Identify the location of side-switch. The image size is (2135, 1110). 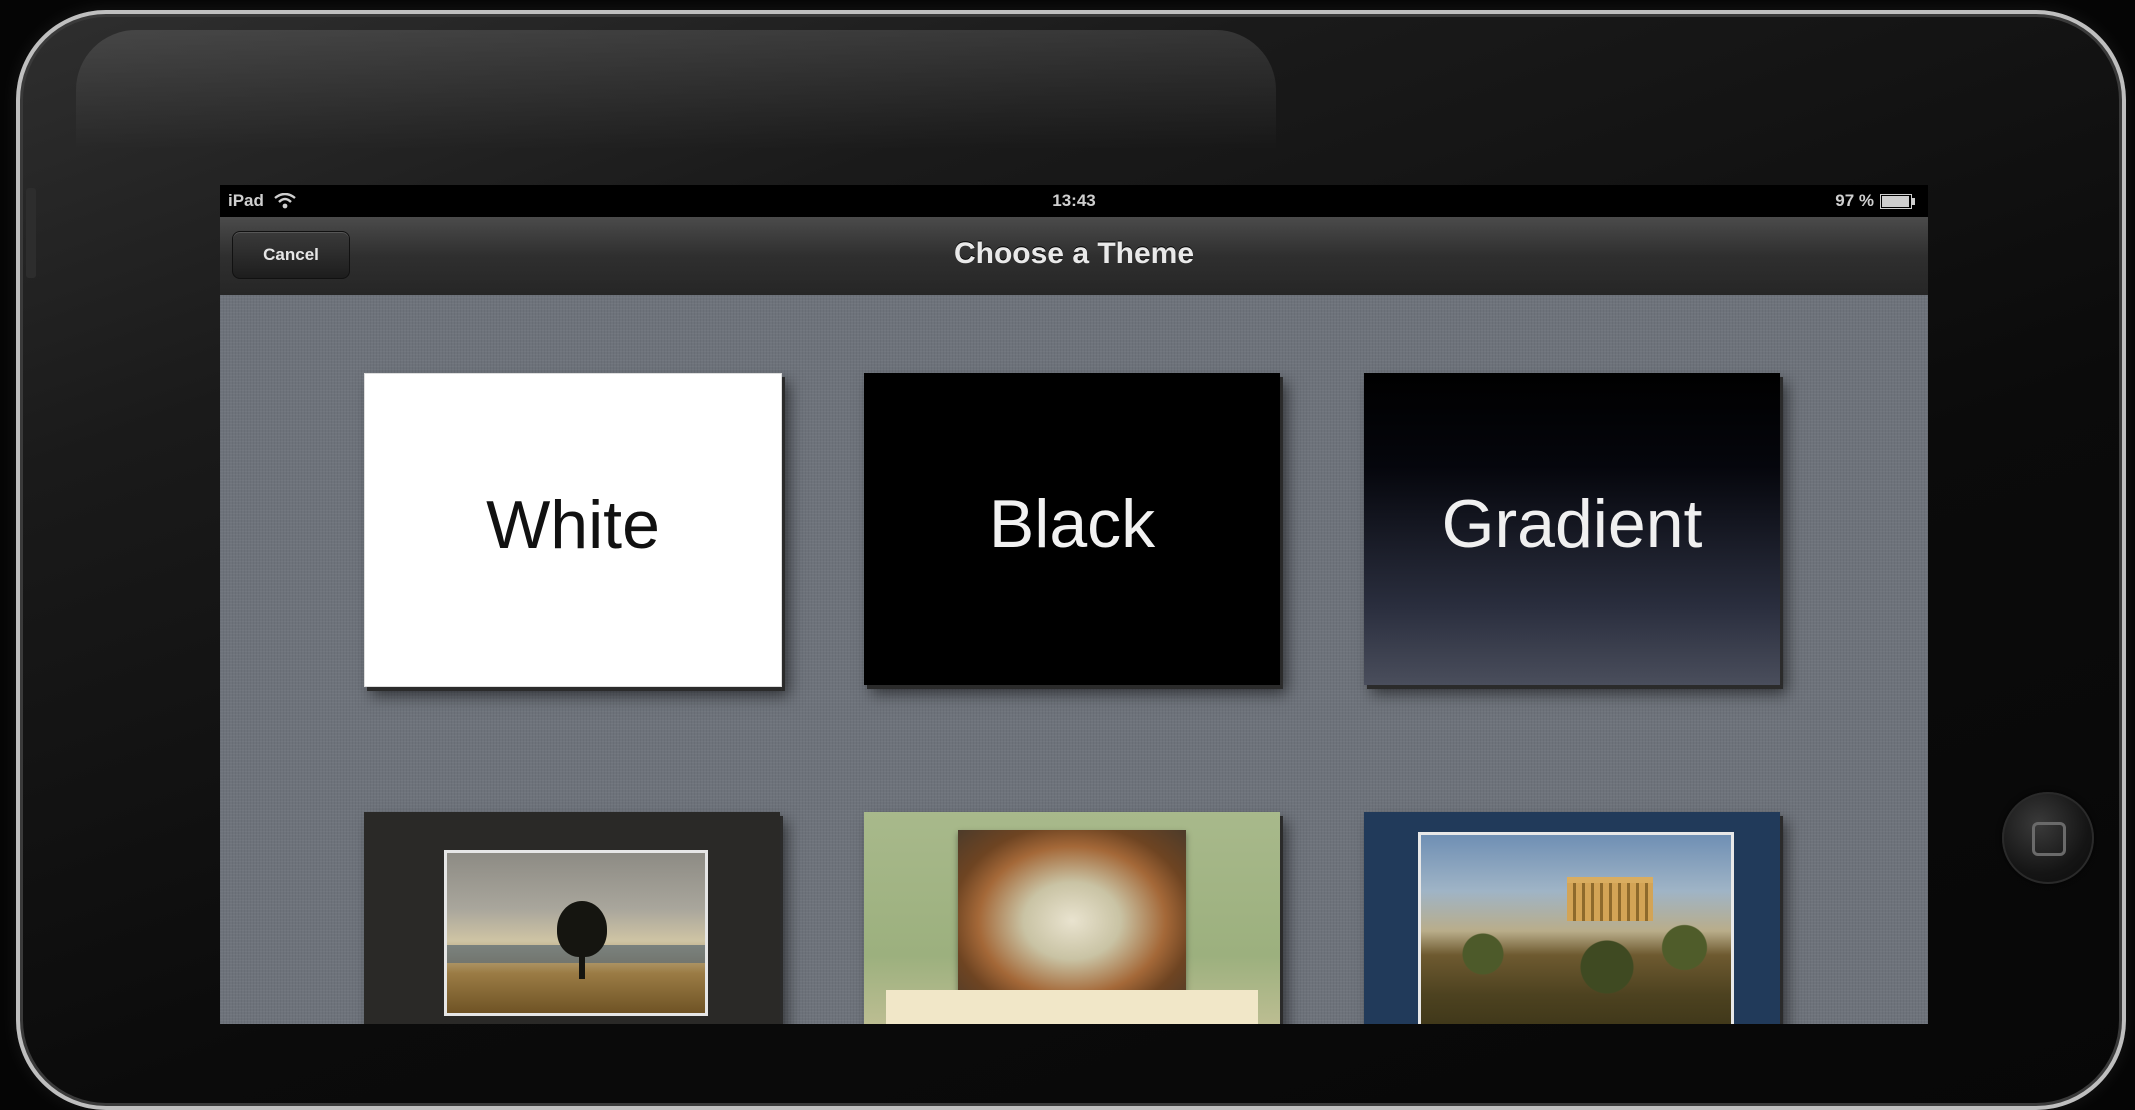
(31, 233).